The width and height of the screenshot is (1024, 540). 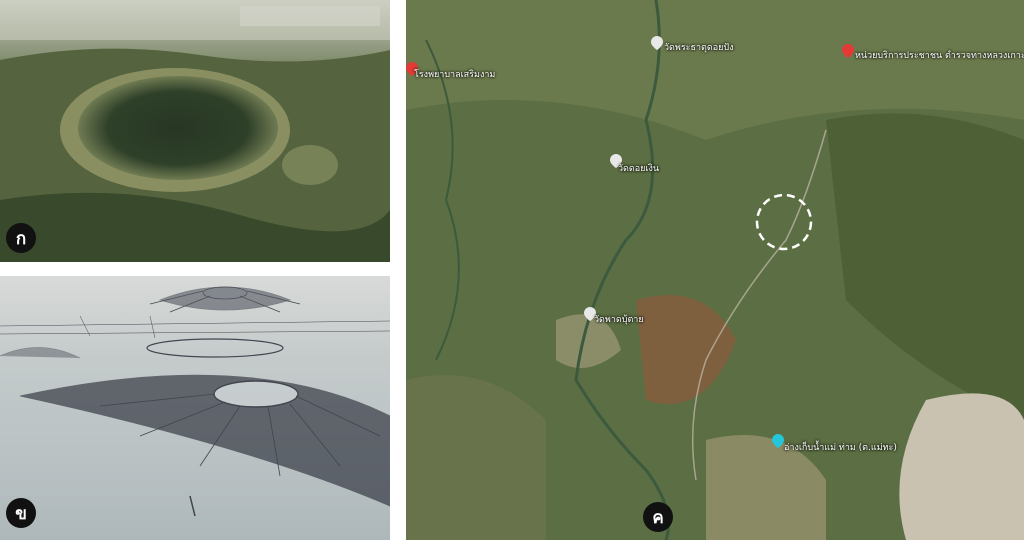 What do you see at coordinates (638, 168) in the screenshot?
I see `place-label-wat-doi-ngoen: วัดดอยเงิน` at bounding box center [638, 168].